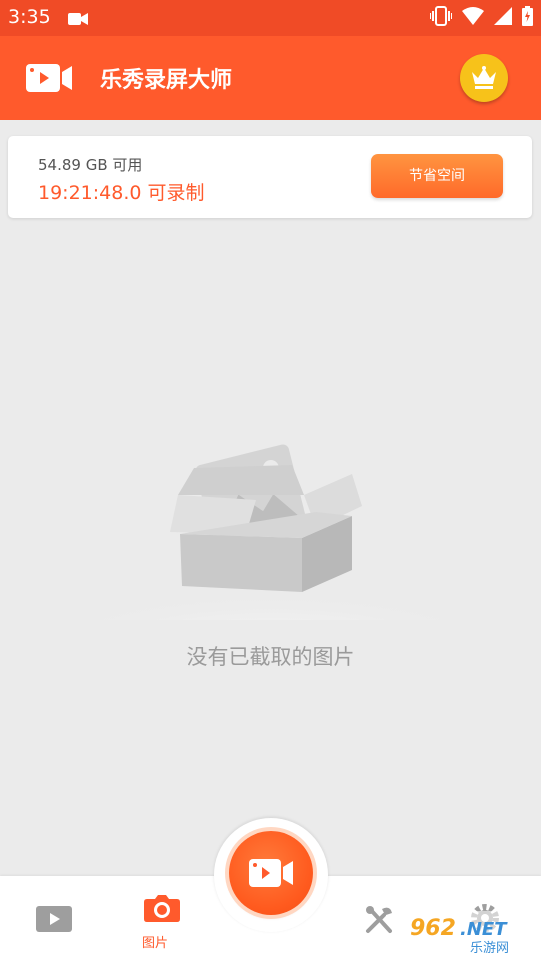 Image resolution: width=541 pixels, height=961 pixels. What do you see at coordinates (29, 17) in the screenshot?
I see `status-time: 3:35` at bounding box center [29, 17].